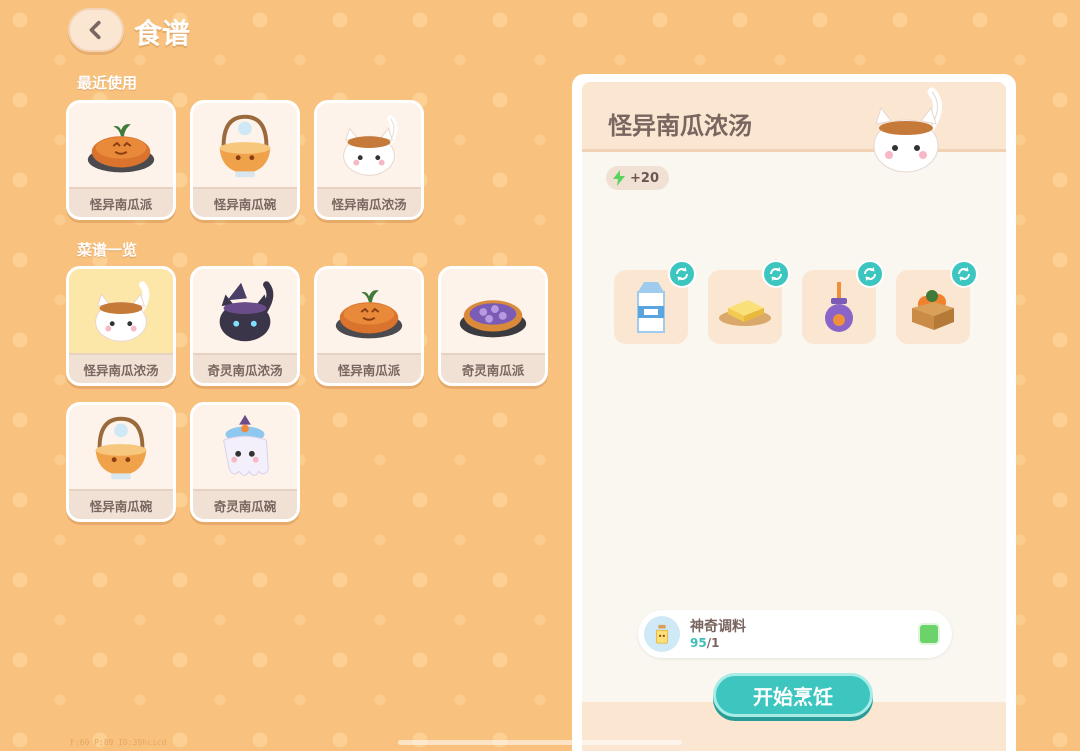 The width and height of the screenshot is (1080, 751). I want to click on seasoning-have: 95, so click(698, 643).